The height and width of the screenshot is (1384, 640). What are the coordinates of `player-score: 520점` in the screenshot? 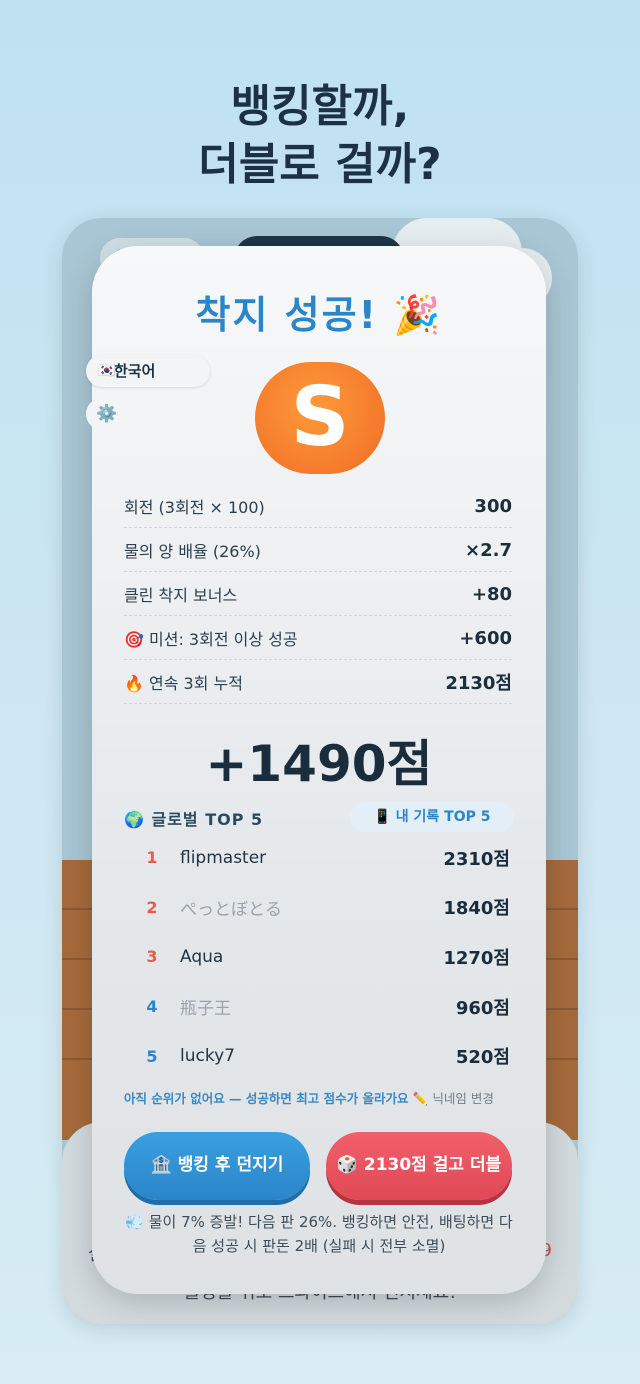 It's located at (482, 1058).